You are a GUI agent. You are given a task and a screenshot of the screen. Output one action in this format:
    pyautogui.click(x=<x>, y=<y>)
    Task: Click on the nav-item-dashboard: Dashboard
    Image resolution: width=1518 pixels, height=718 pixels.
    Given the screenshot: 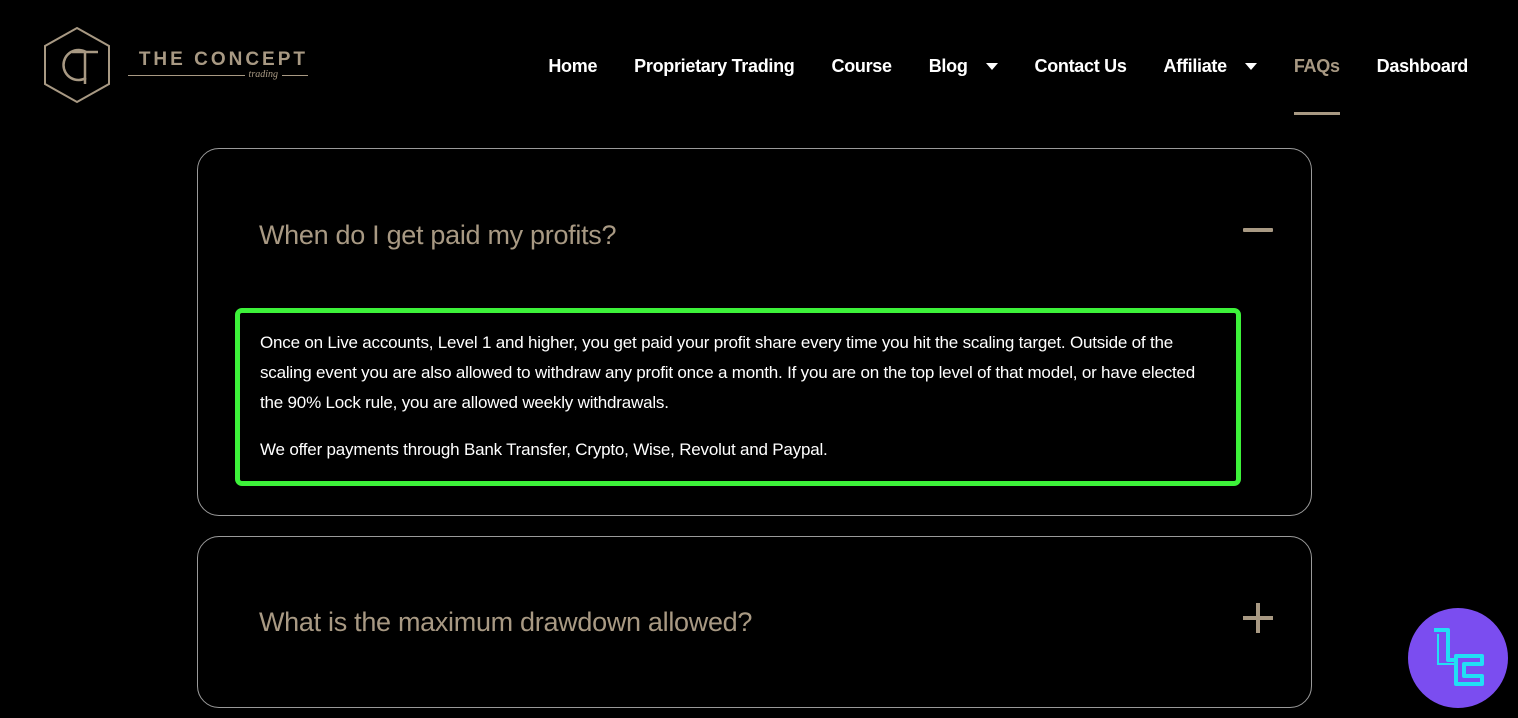 What is the action you would take?
    pyautogui.click(x=1422, y=66)
    